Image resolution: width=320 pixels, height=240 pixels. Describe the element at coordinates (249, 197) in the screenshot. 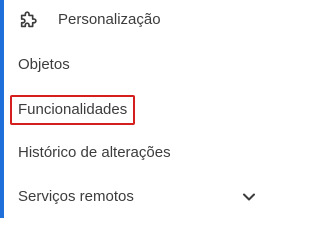

I see `chevron-down-icon` at that location.